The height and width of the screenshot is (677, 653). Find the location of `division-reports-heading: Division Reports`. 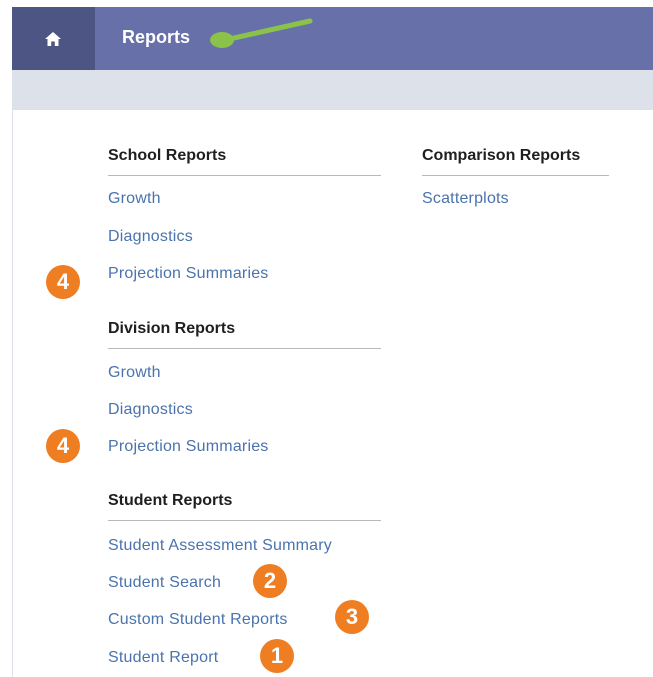

division-reports-heading: Division Reports is located at coordinates (172, 328).